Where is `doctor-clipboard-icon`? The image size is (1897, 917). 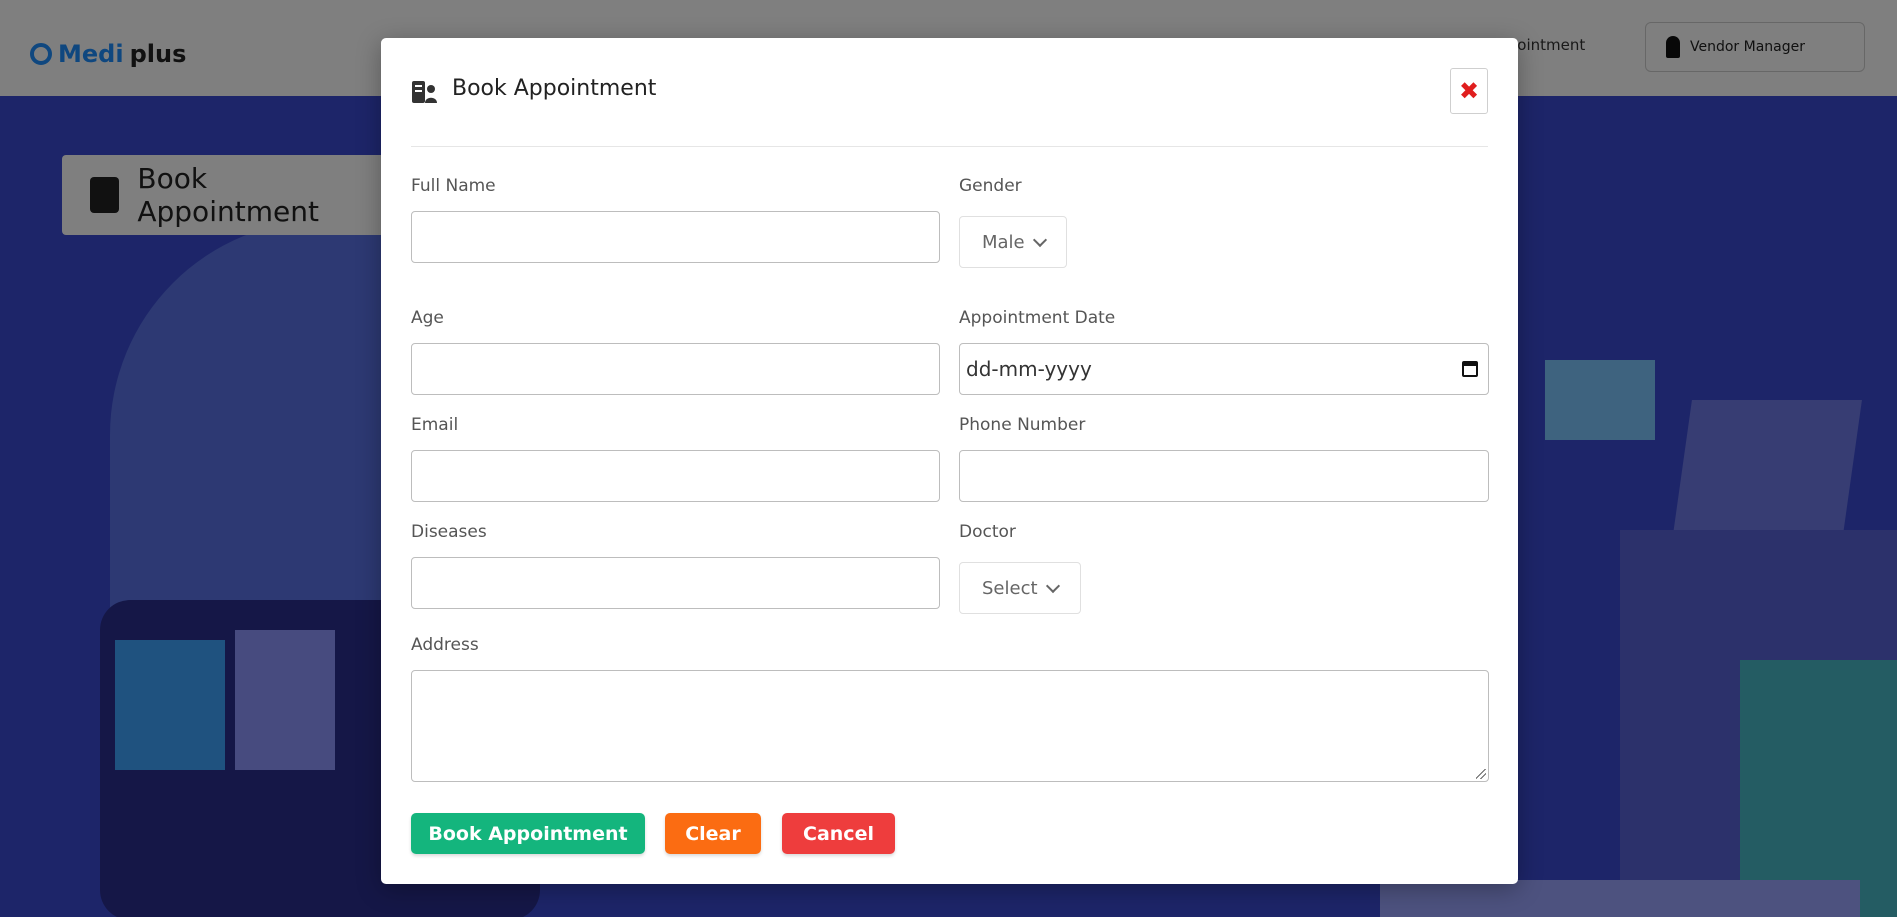
doctor-clipboard-icon is located at coordinates (424, 92).